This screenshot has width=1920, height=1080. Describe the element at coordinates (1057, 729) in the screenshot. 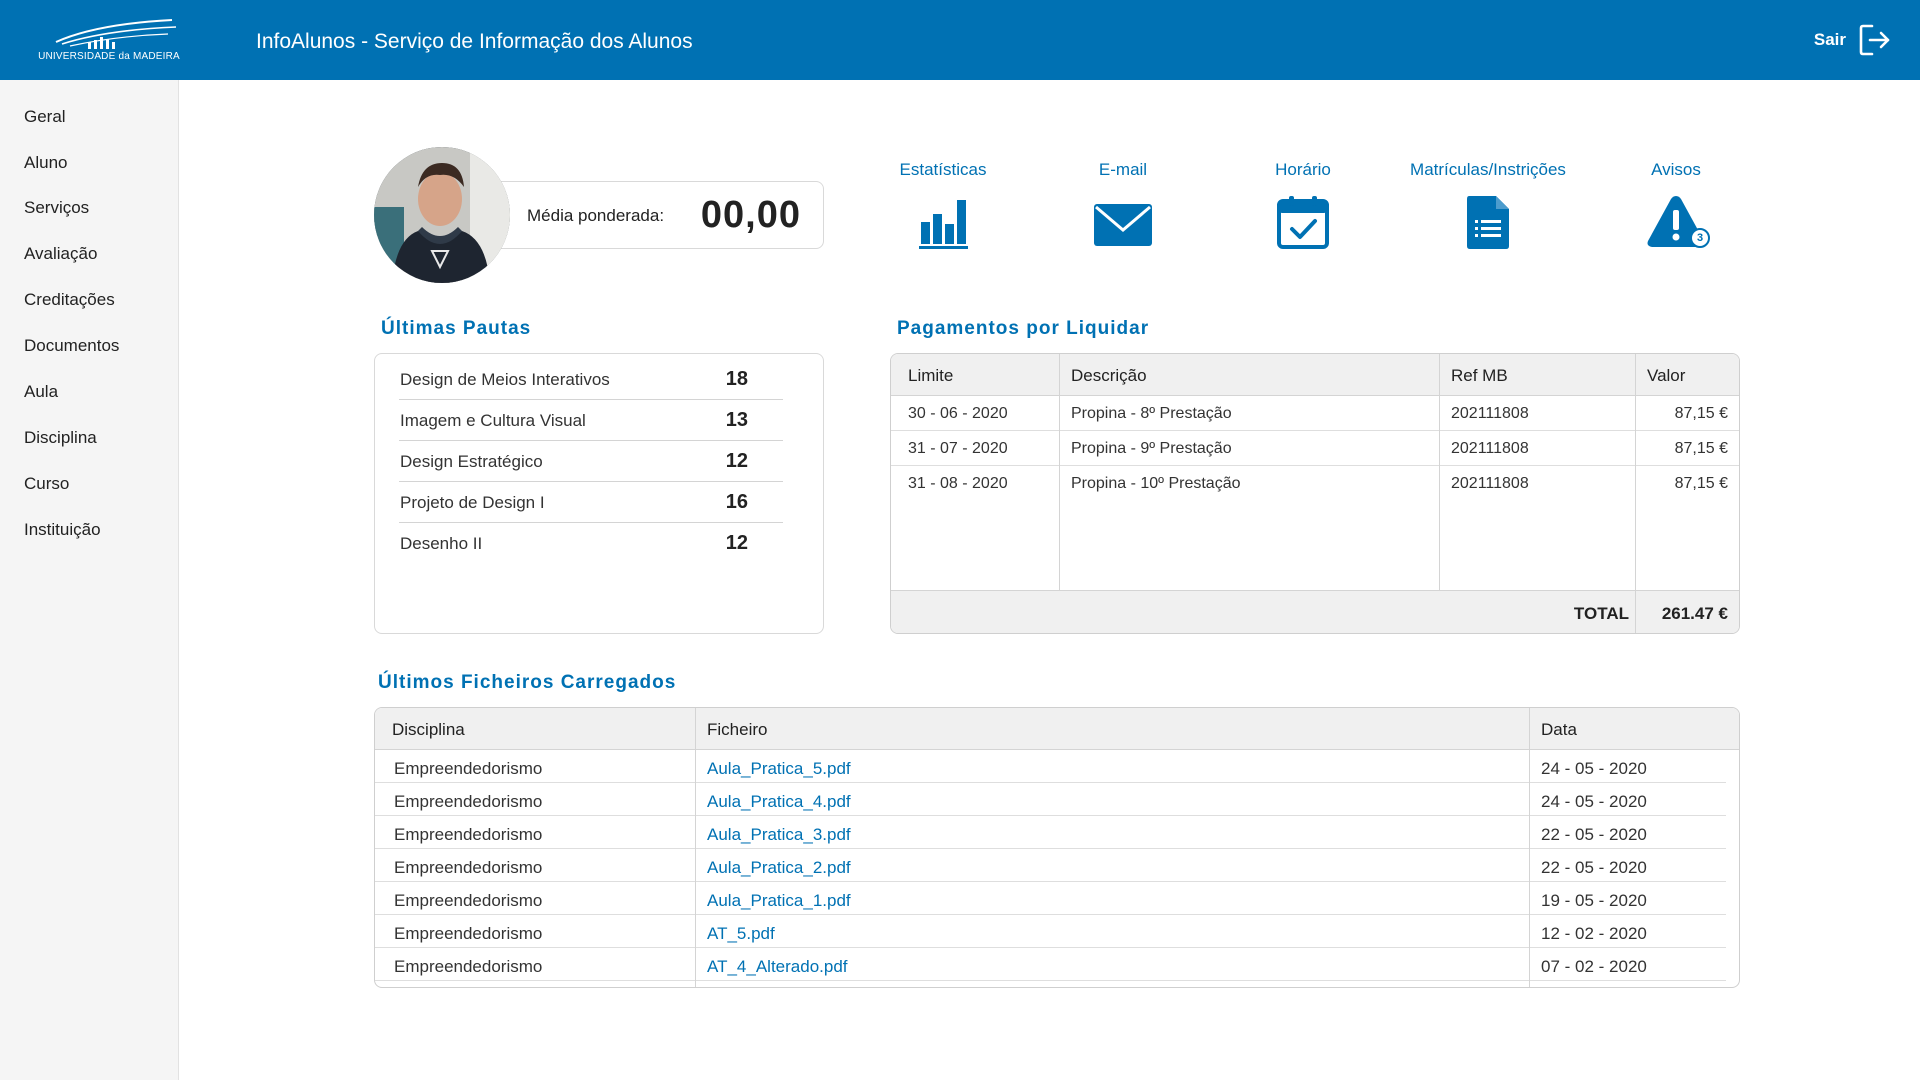

I see `table-header: Disciplina Ficheiro Data` at that location.